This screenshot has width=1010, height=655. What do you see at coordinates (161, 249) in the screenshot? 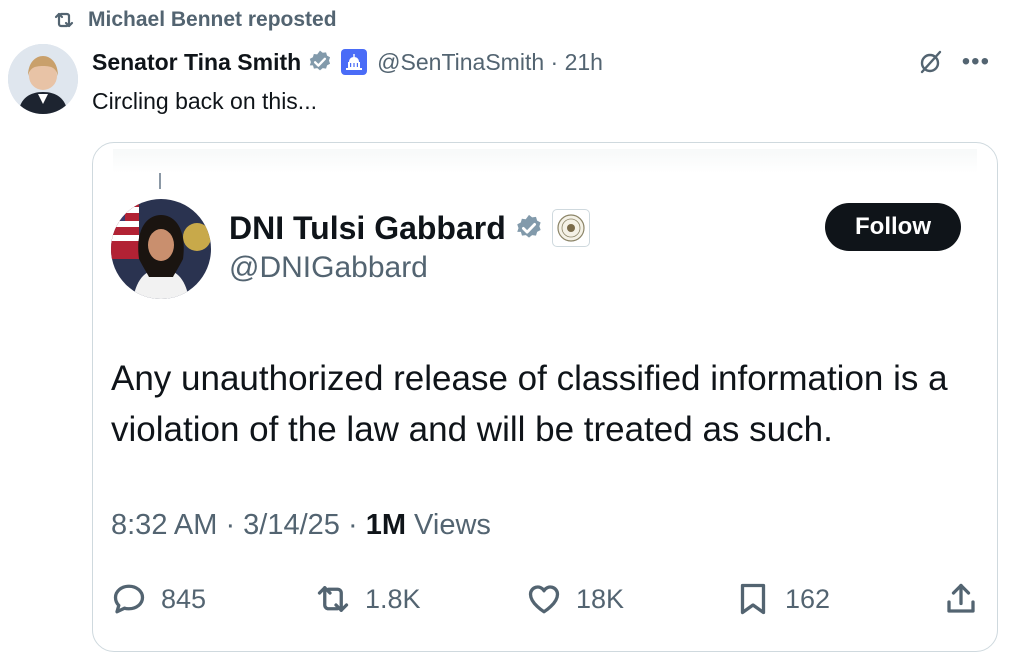
I see `quoted-author-avatar` at bounding box center [161, 249].